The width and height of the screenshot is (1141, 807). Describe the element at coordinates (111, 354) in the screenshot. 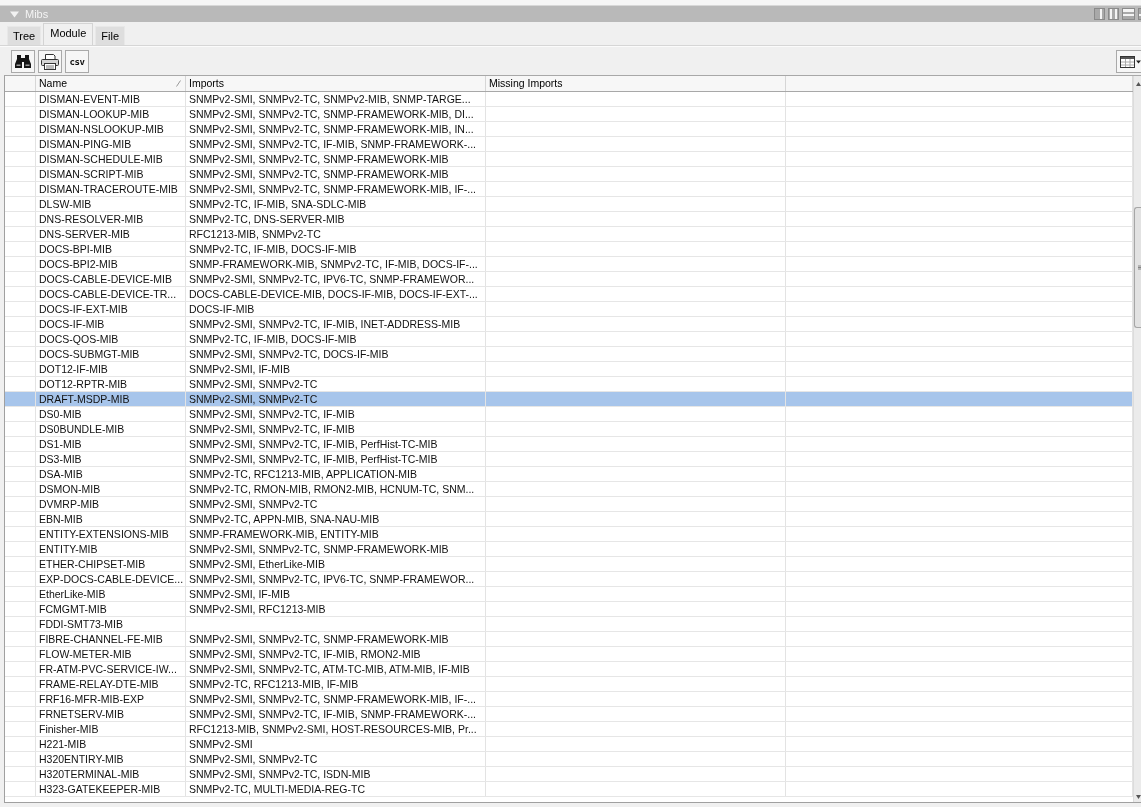

I see `name-cell: DOCS-SUBMGT-MIB` at that location.